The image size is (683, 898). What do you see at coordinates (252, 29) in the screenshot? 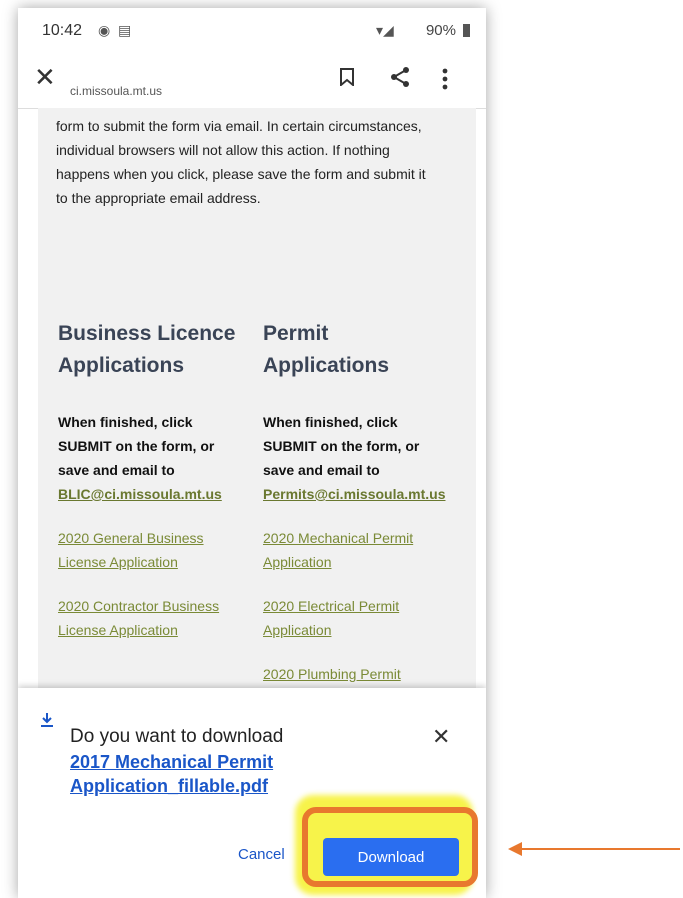
I see `status-bar: 10:42 ◉ ▤ ▾◢ 90%` at bounding box center [252, 29].